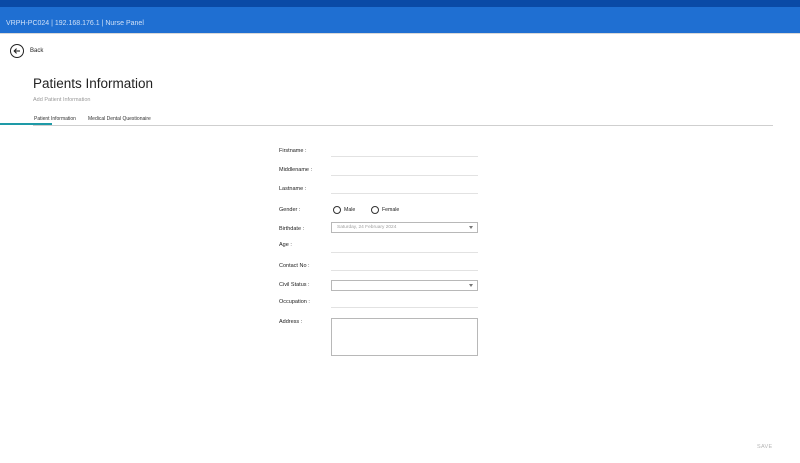 Image resolution: width=800 pixels, height=463 pixels. I want to click on address-textarea, so click(404, 337).